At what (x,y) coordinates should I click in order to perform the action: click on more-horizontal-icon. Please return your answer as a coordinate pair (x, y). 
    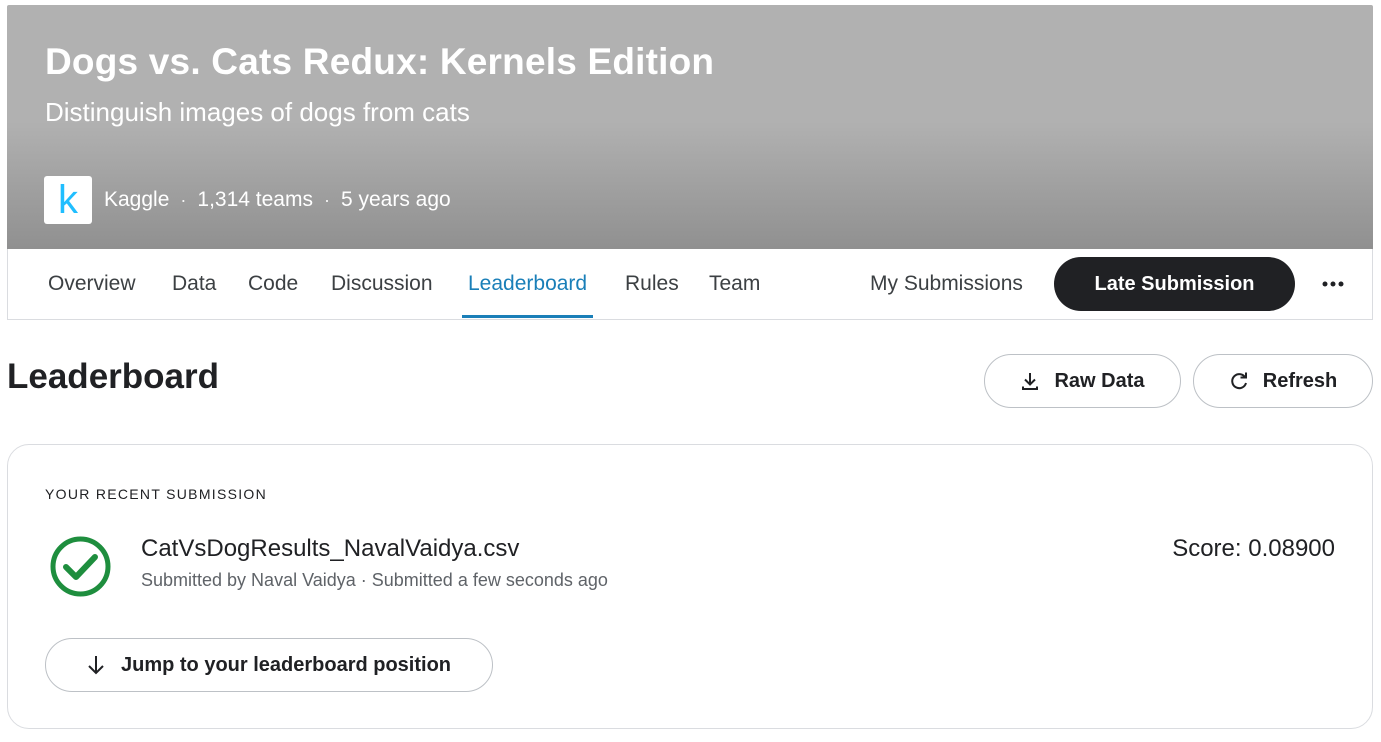
    Looking at the image, I should click on (1333, 284).